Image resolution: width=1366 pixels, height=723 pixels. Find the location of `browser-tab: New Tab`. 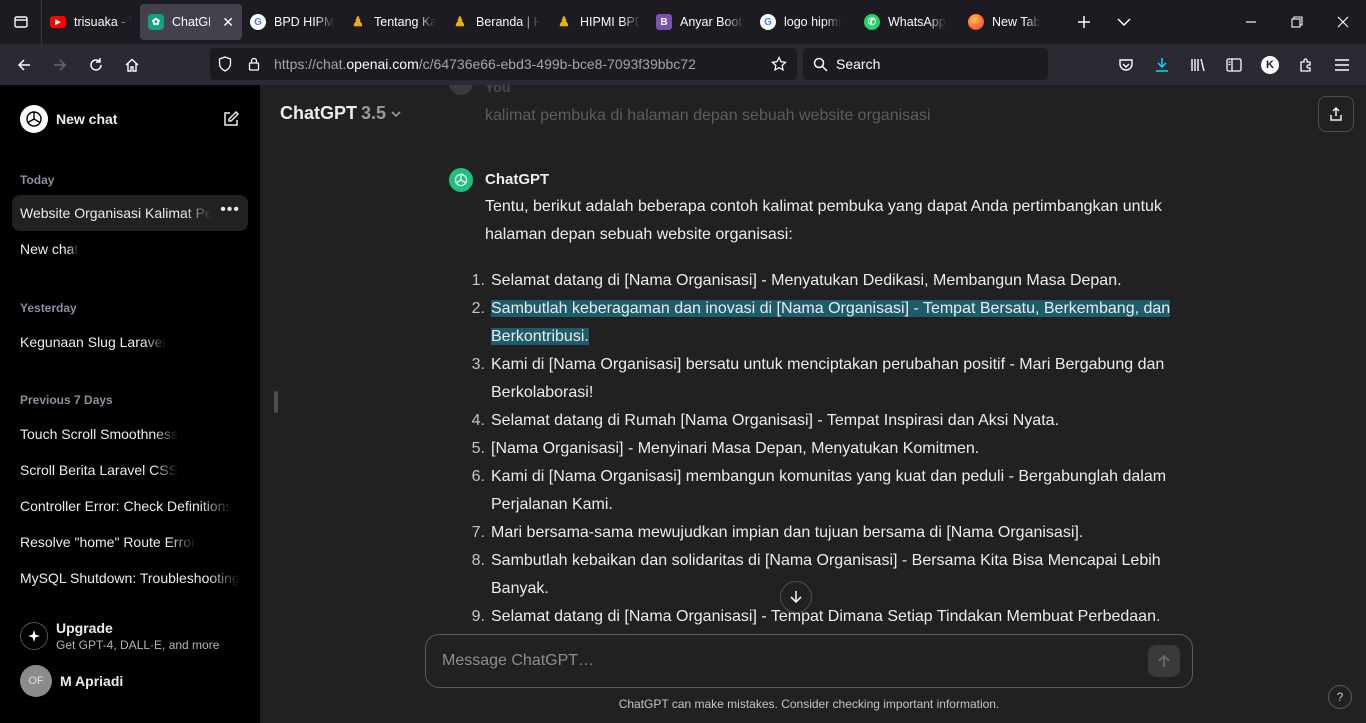

browser-tab: New Tab is located at coordinates (1009, 22).